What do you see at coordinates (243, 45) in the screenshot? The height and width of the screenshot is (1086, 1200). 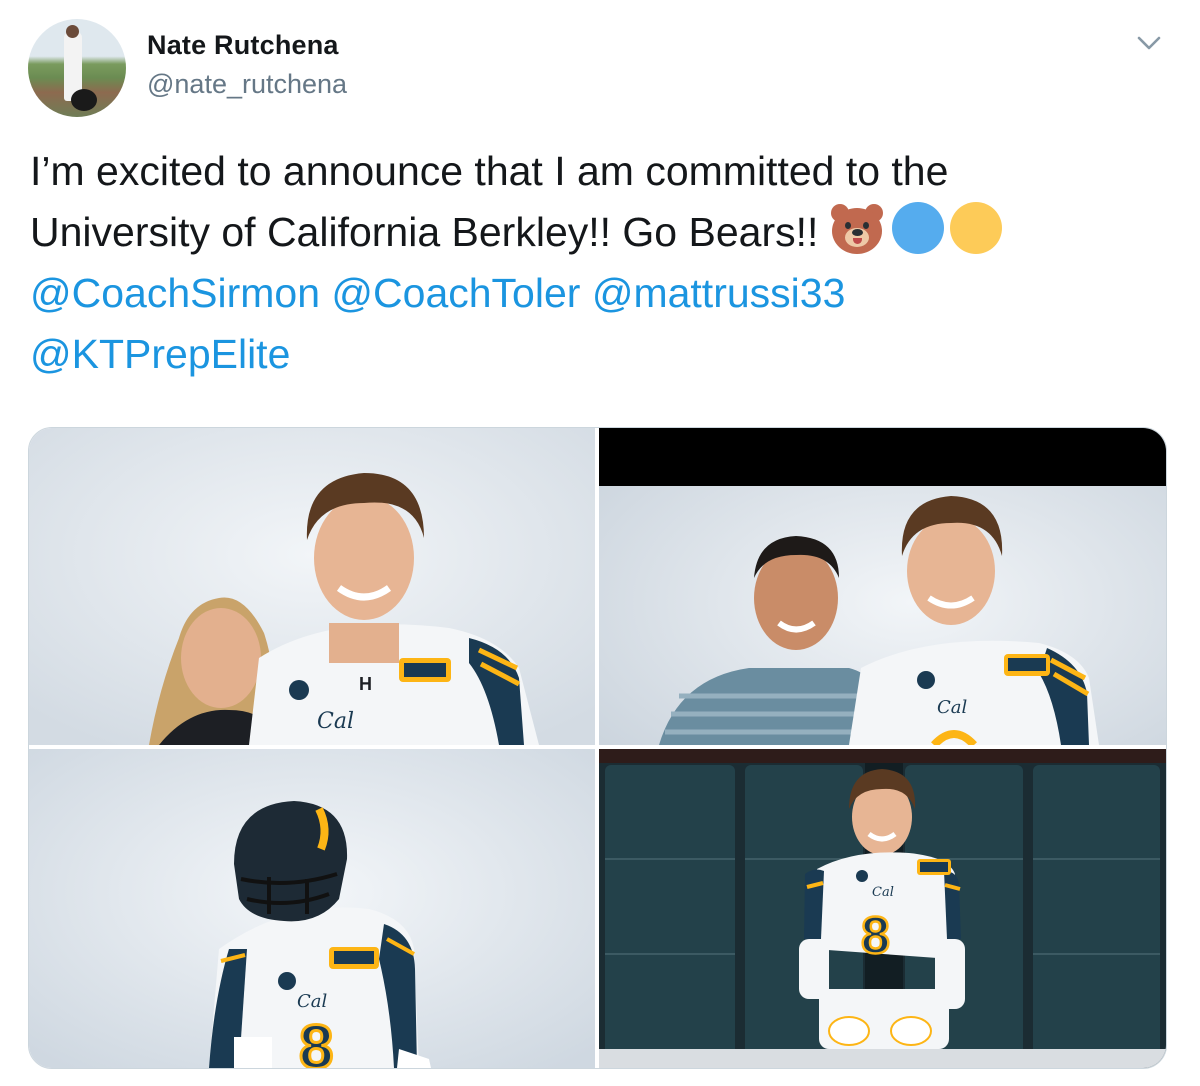 I see `display-name: Nate Rutchena` at bounding box center [243, 45].